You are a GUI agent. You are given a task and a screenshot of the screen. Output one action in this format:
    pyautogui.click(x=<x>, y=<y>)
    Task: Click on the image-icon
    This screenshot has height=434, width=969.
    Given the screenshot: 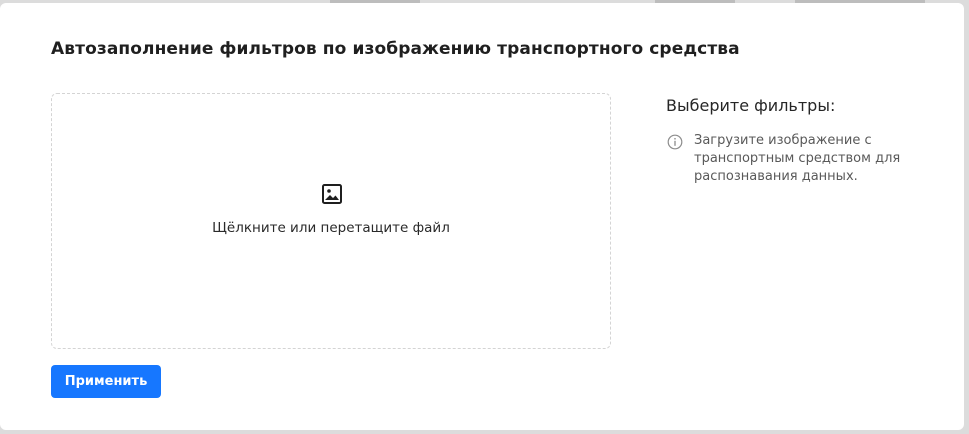 What is the action you would take?
    pyautogui.click(x=332, y=194)
    